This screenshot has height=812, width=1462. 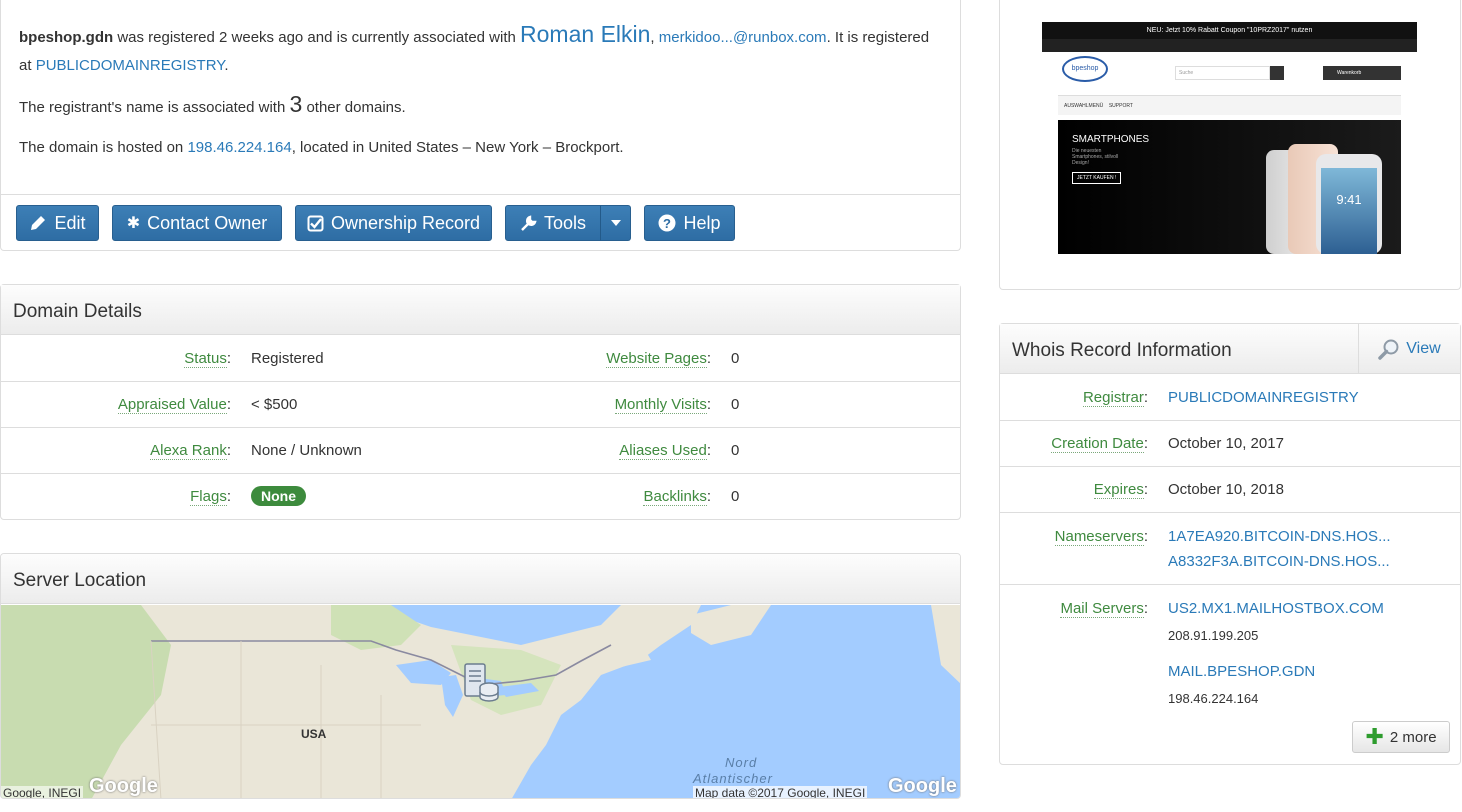 What do you see at coordinates (133, 223) in the screenshot?
I see `asterisk-icon: ✱` at bounding box center [133, 223].